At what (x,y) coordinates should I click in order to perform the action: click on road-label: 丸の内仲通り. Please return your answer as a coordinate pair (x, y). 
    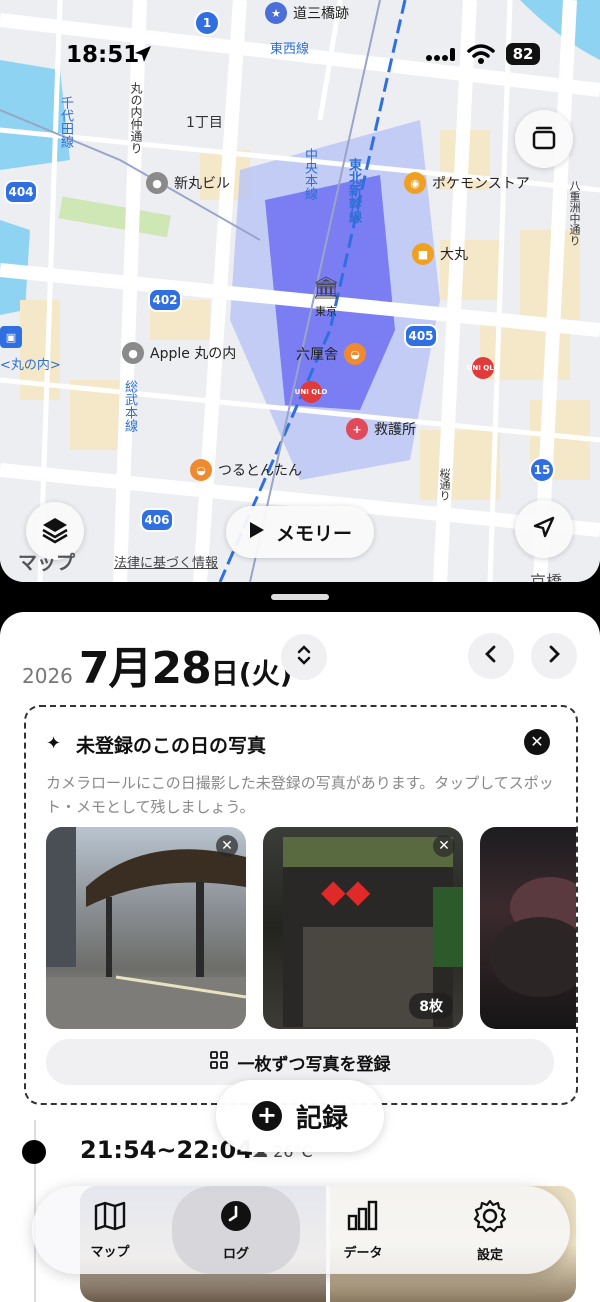
    Looking at the image, I should click on (136, 118).